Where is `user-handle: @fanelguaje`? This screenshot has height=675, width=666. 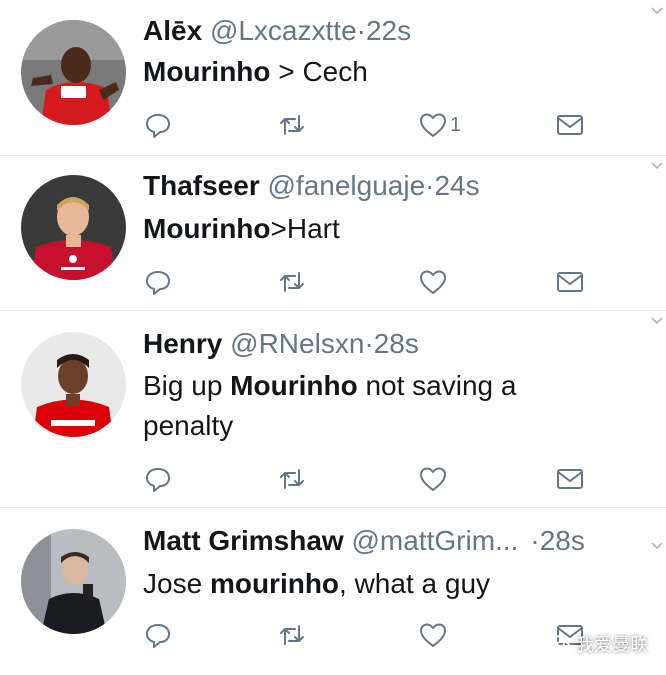
user-handle: @fanelguaje is located at coordinates (347, 185).